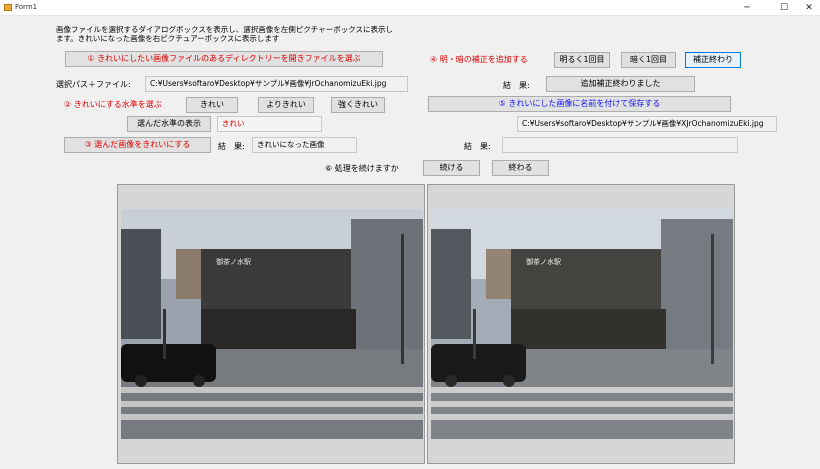 The height and width of the screenshot is (469, 820). What do you see at coordinates (362, 168) in the screenshot?
I see `continue-question-label: ⑥ 処理を続けますか` at bounding box center [362, 168].